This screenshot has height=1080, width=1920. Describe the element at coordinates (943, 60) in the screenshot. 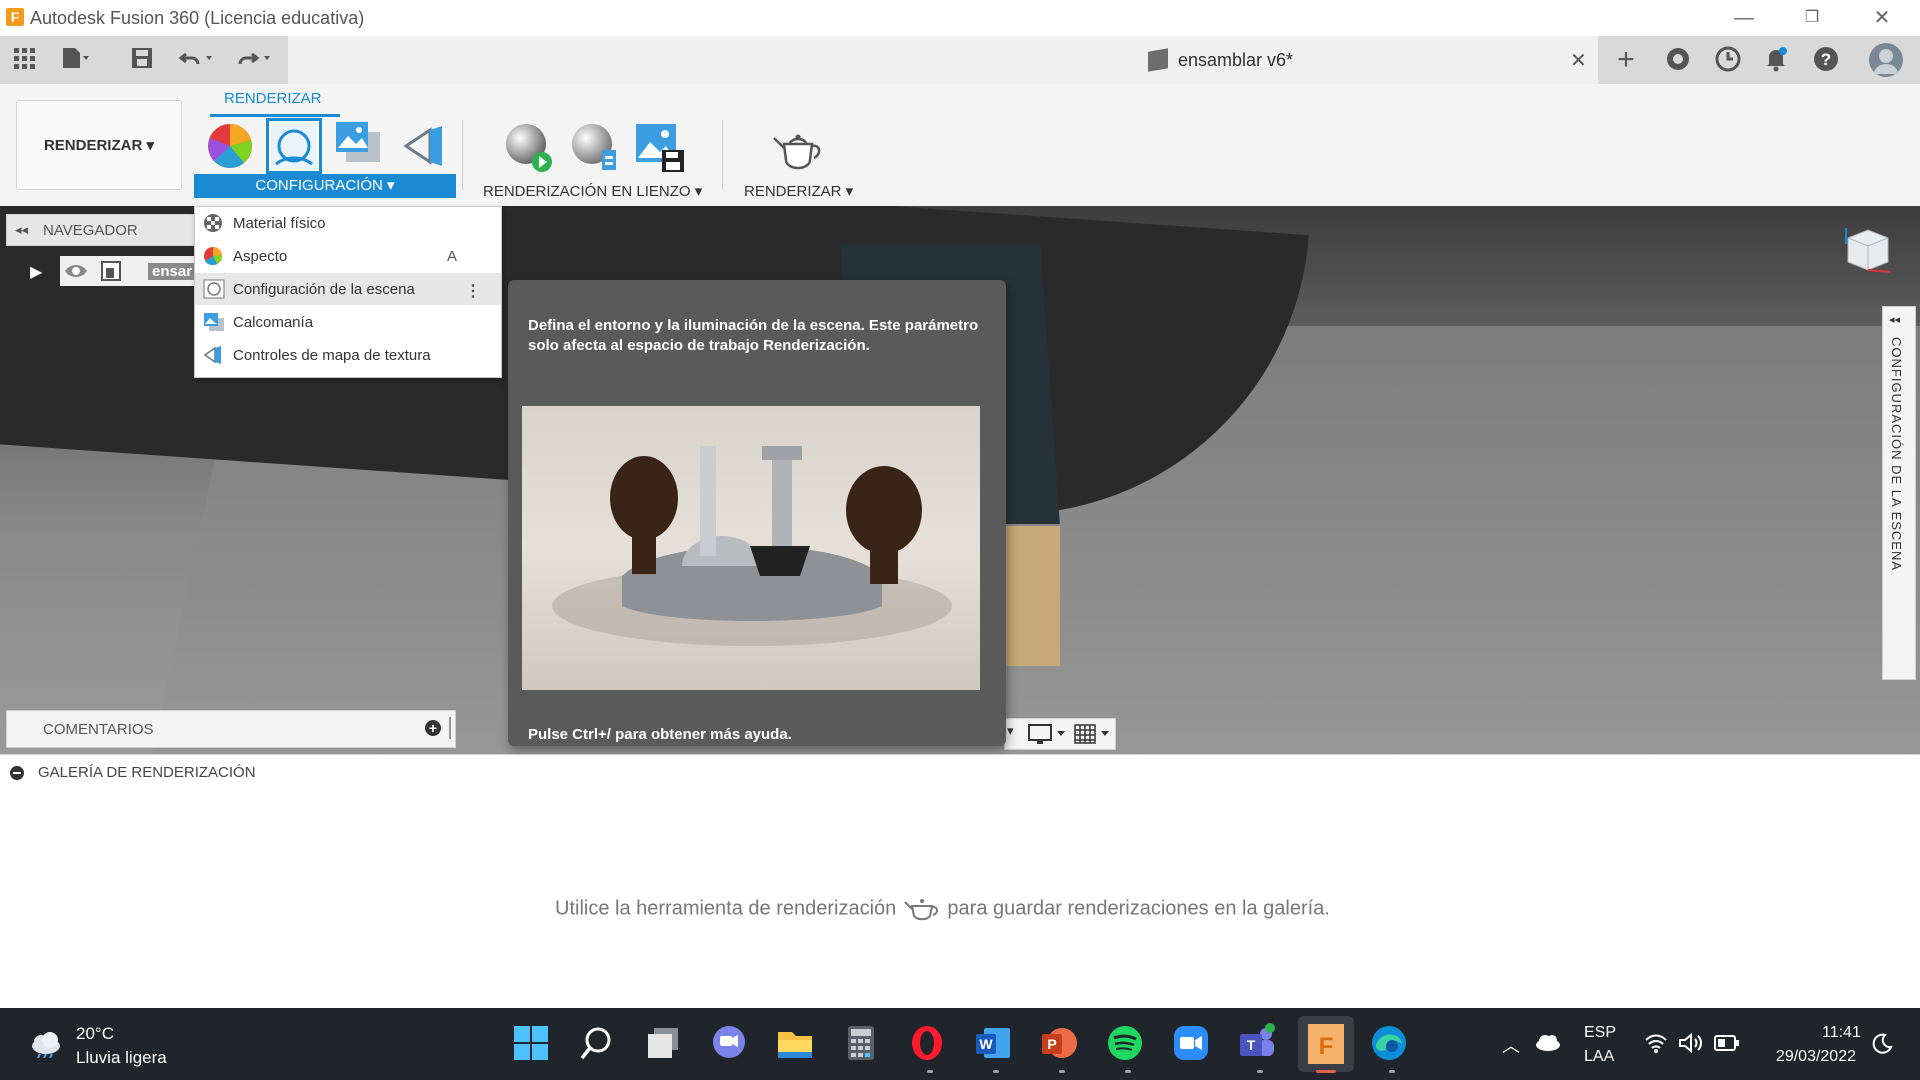

I see `document-tab: ensamblar v6* ✕` at that location.